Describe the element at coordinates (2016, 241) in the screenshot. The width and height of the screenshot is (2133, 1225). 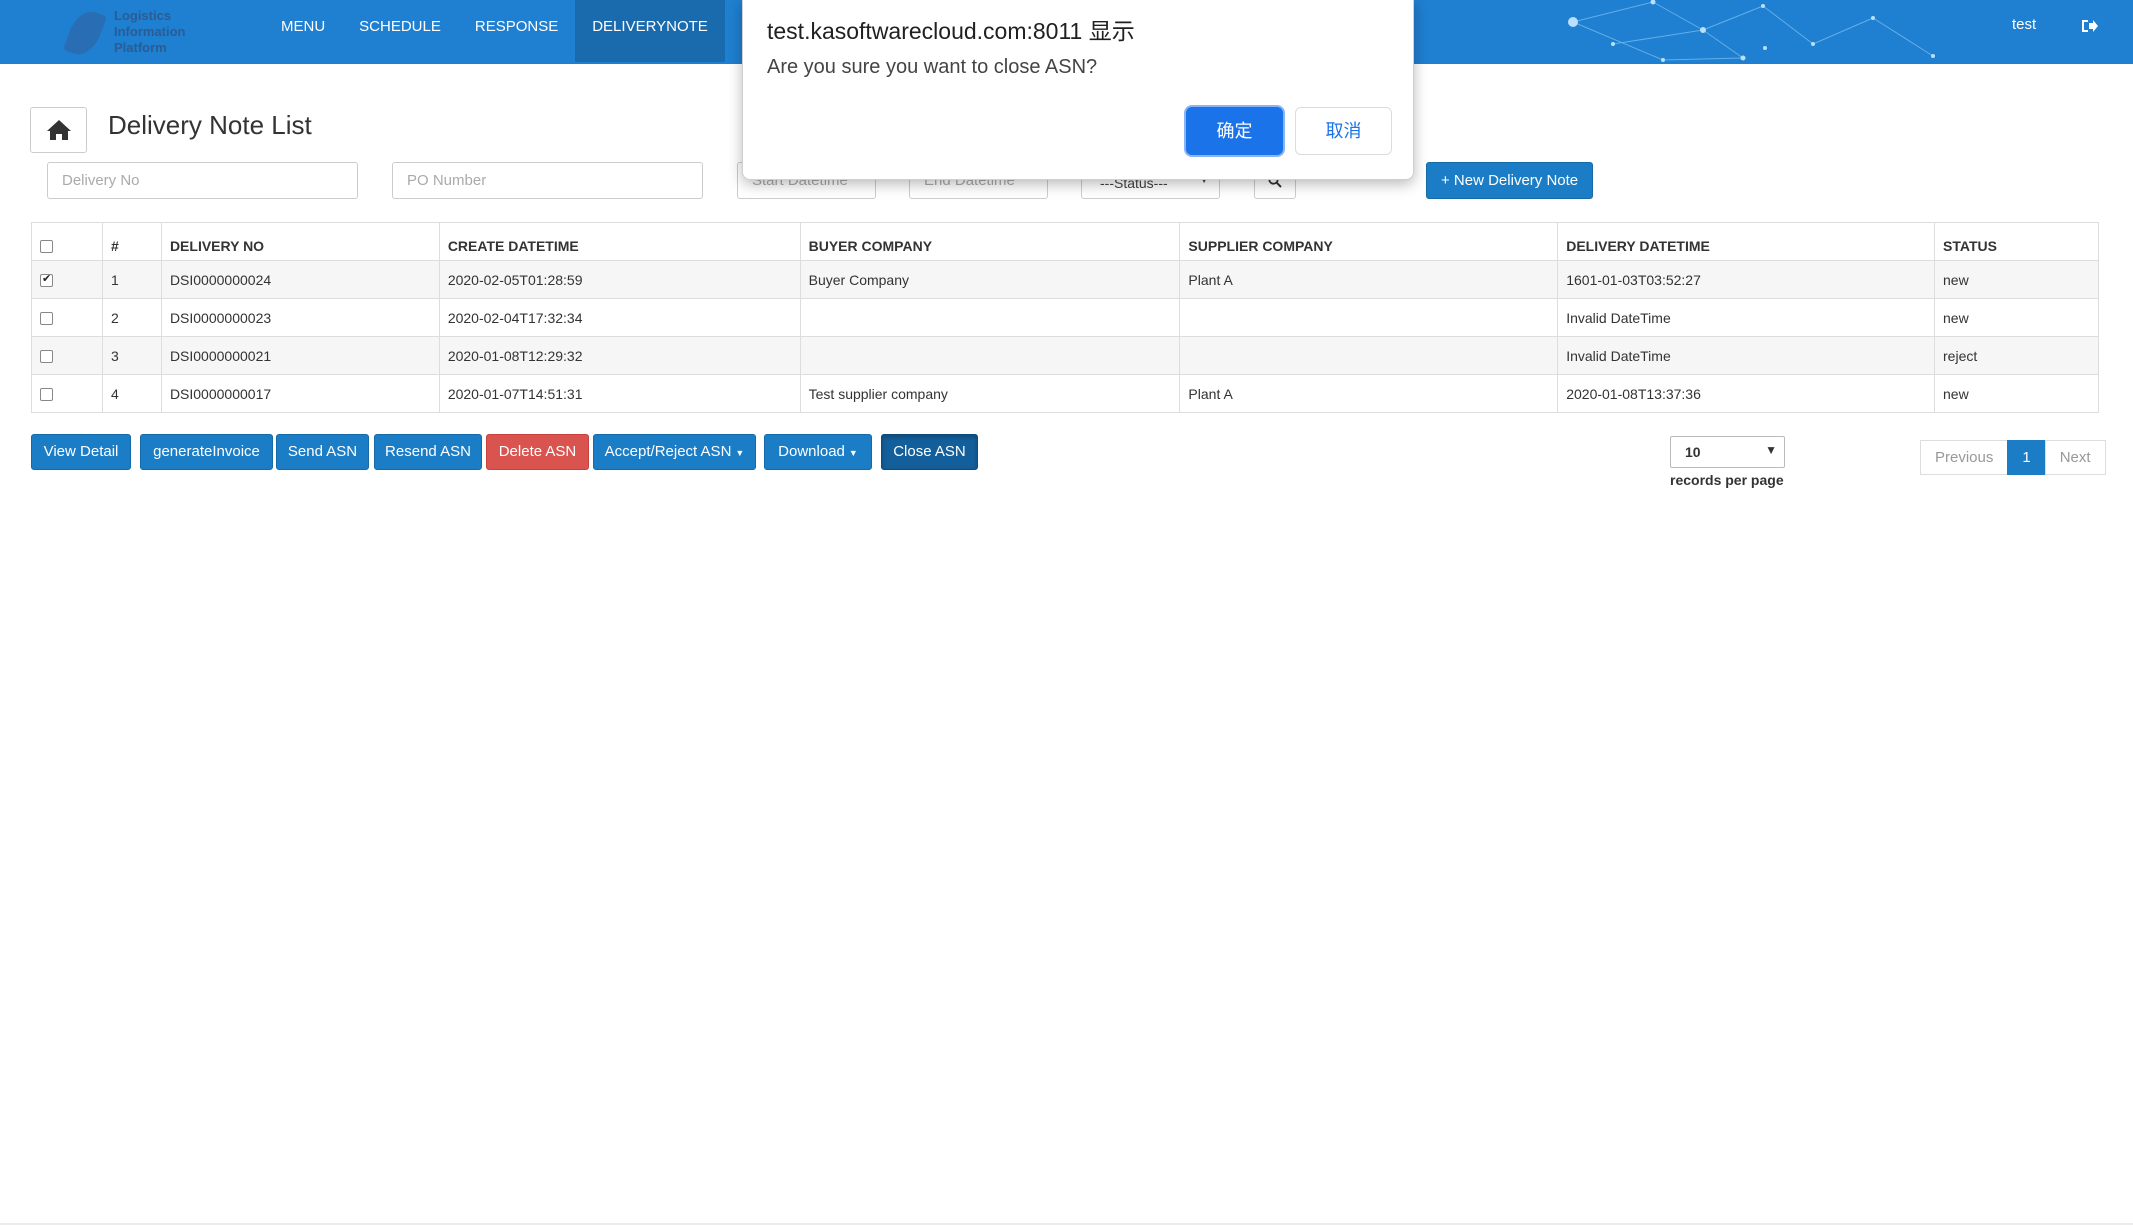
I see `col-header-status: STATUS` at that location.